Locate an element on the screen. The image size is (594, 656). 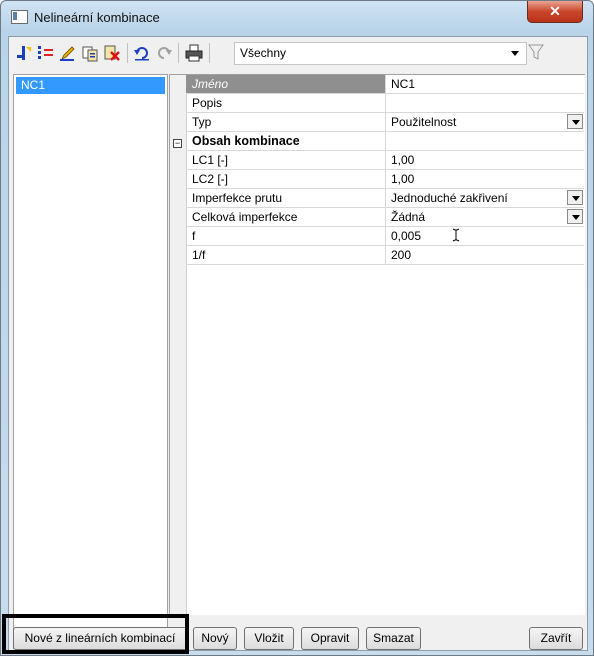
property-row-type: Typ Použitelnost is located at coordinates (385, 122).